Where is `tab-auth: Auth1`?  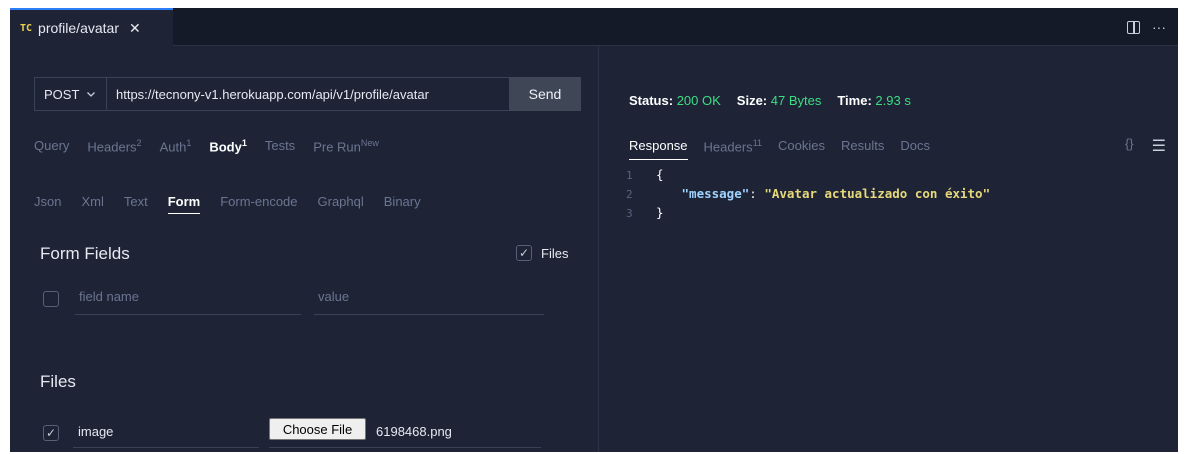 tab-auth: Auth1 is located at coordinates (176, 146).